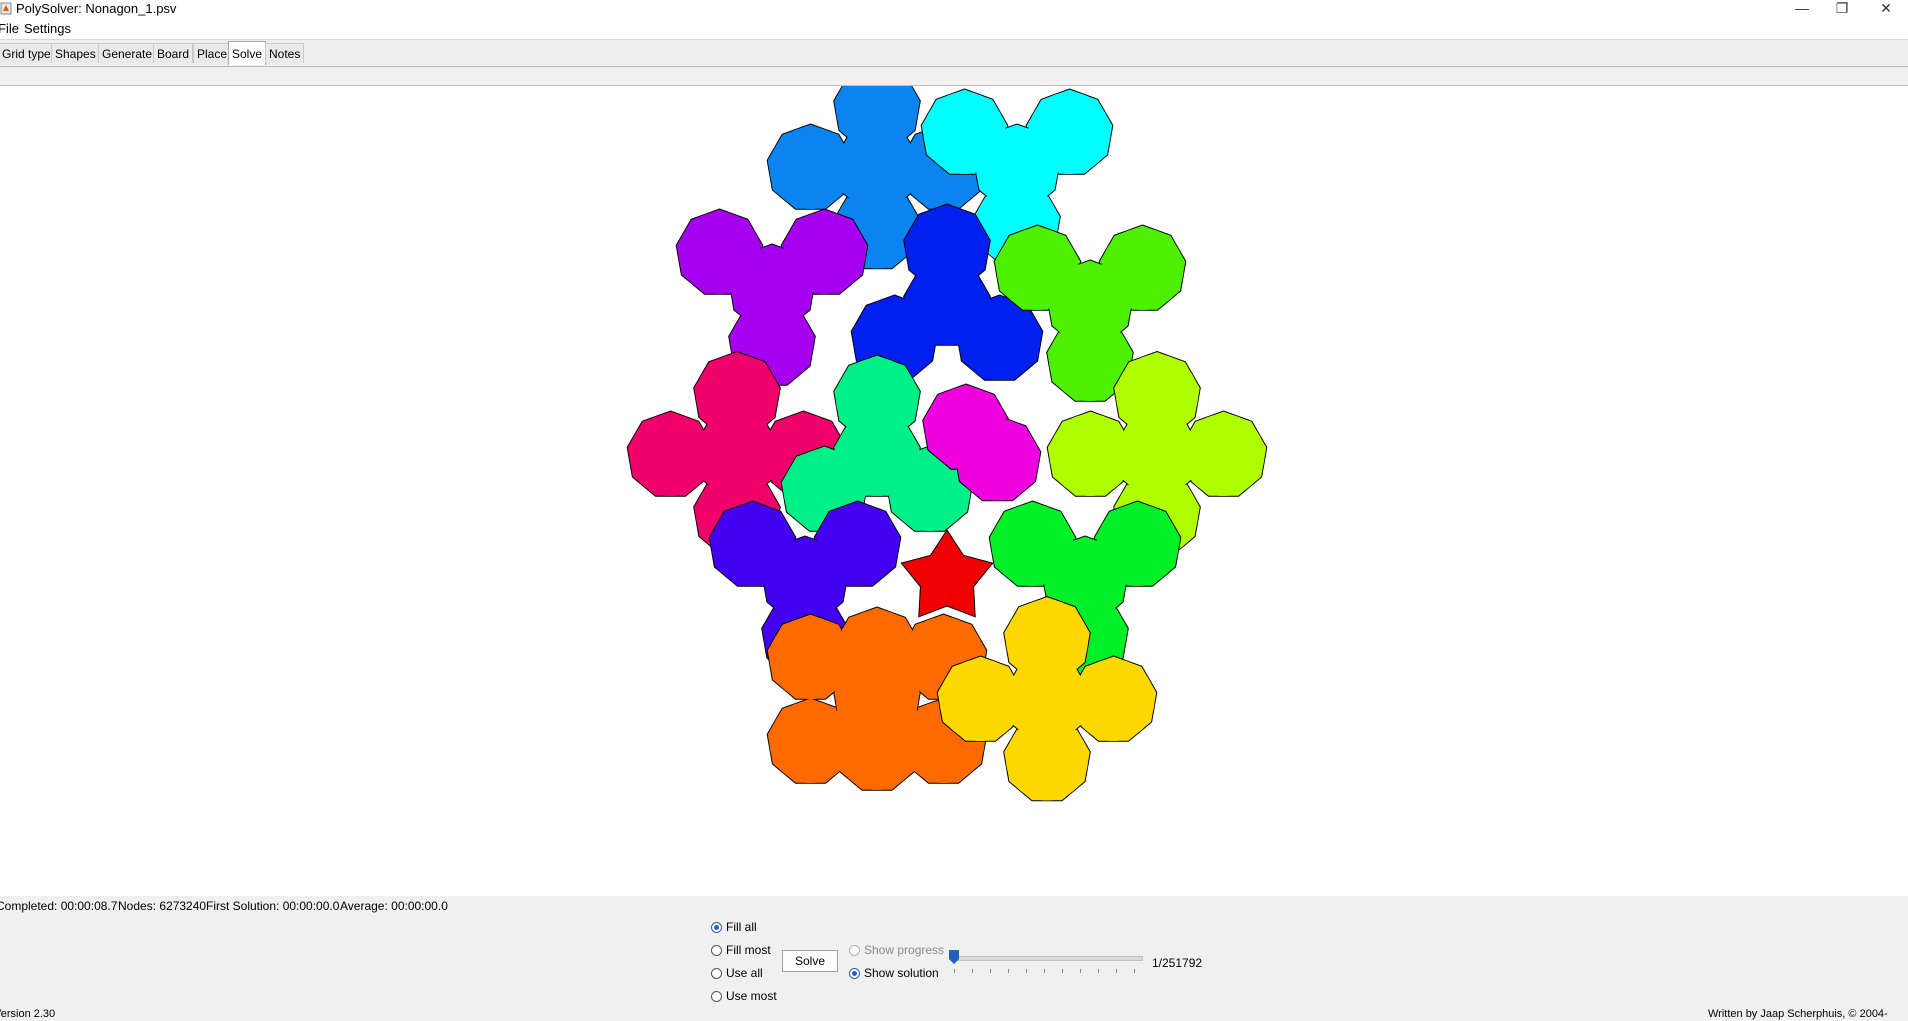 The width and height of the screenshot is (1908, 1021). What do you see at coordinates (247, 53) in the screenshot?
I see `tab-solve: Solve` at bounding box center [247, 53].